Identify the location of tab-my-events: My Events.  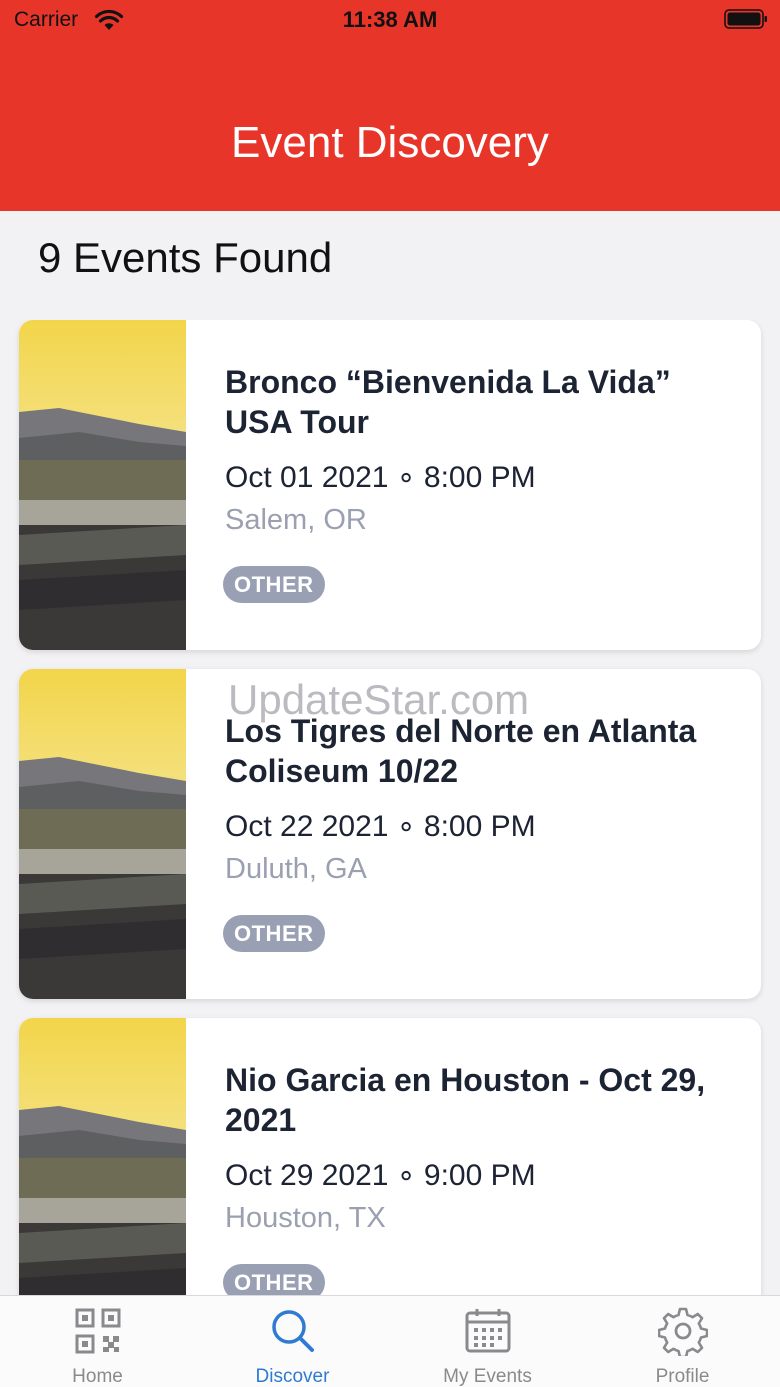
(487, 1341).